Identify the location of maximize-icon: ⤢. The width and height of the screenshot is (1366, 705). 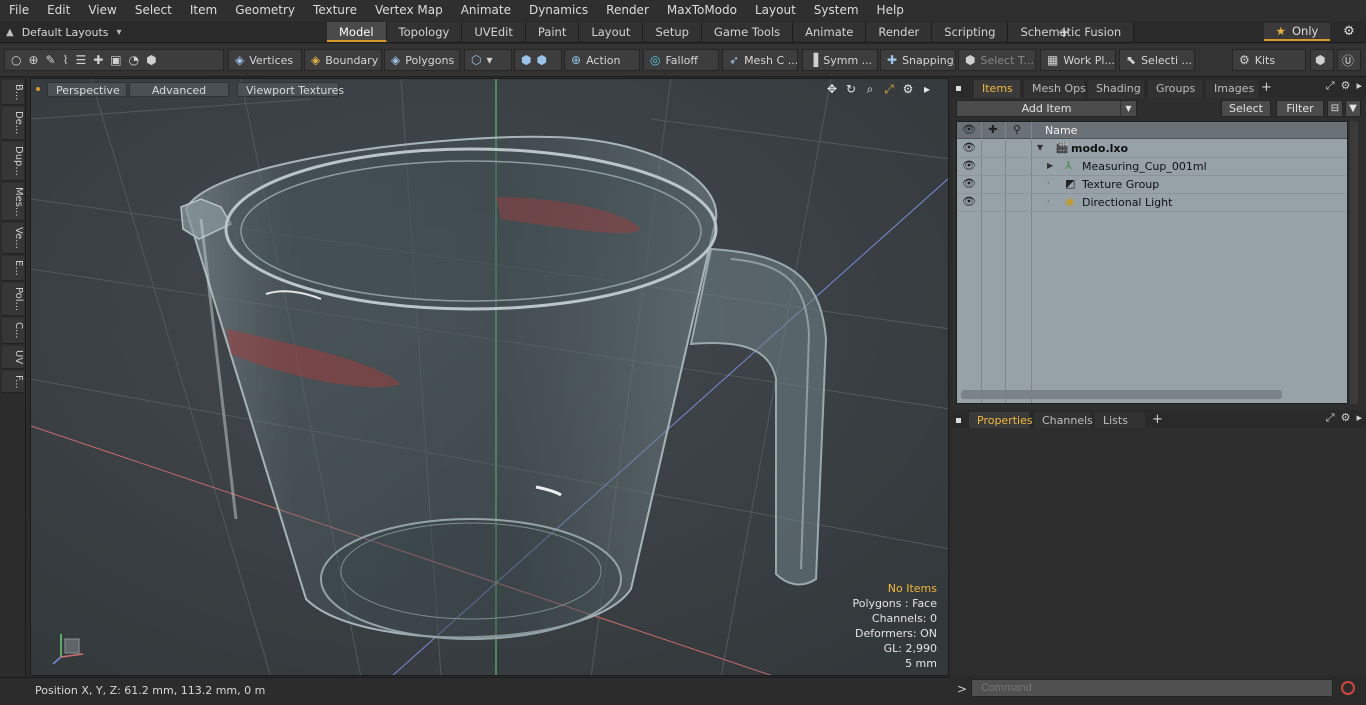
(889, 89).